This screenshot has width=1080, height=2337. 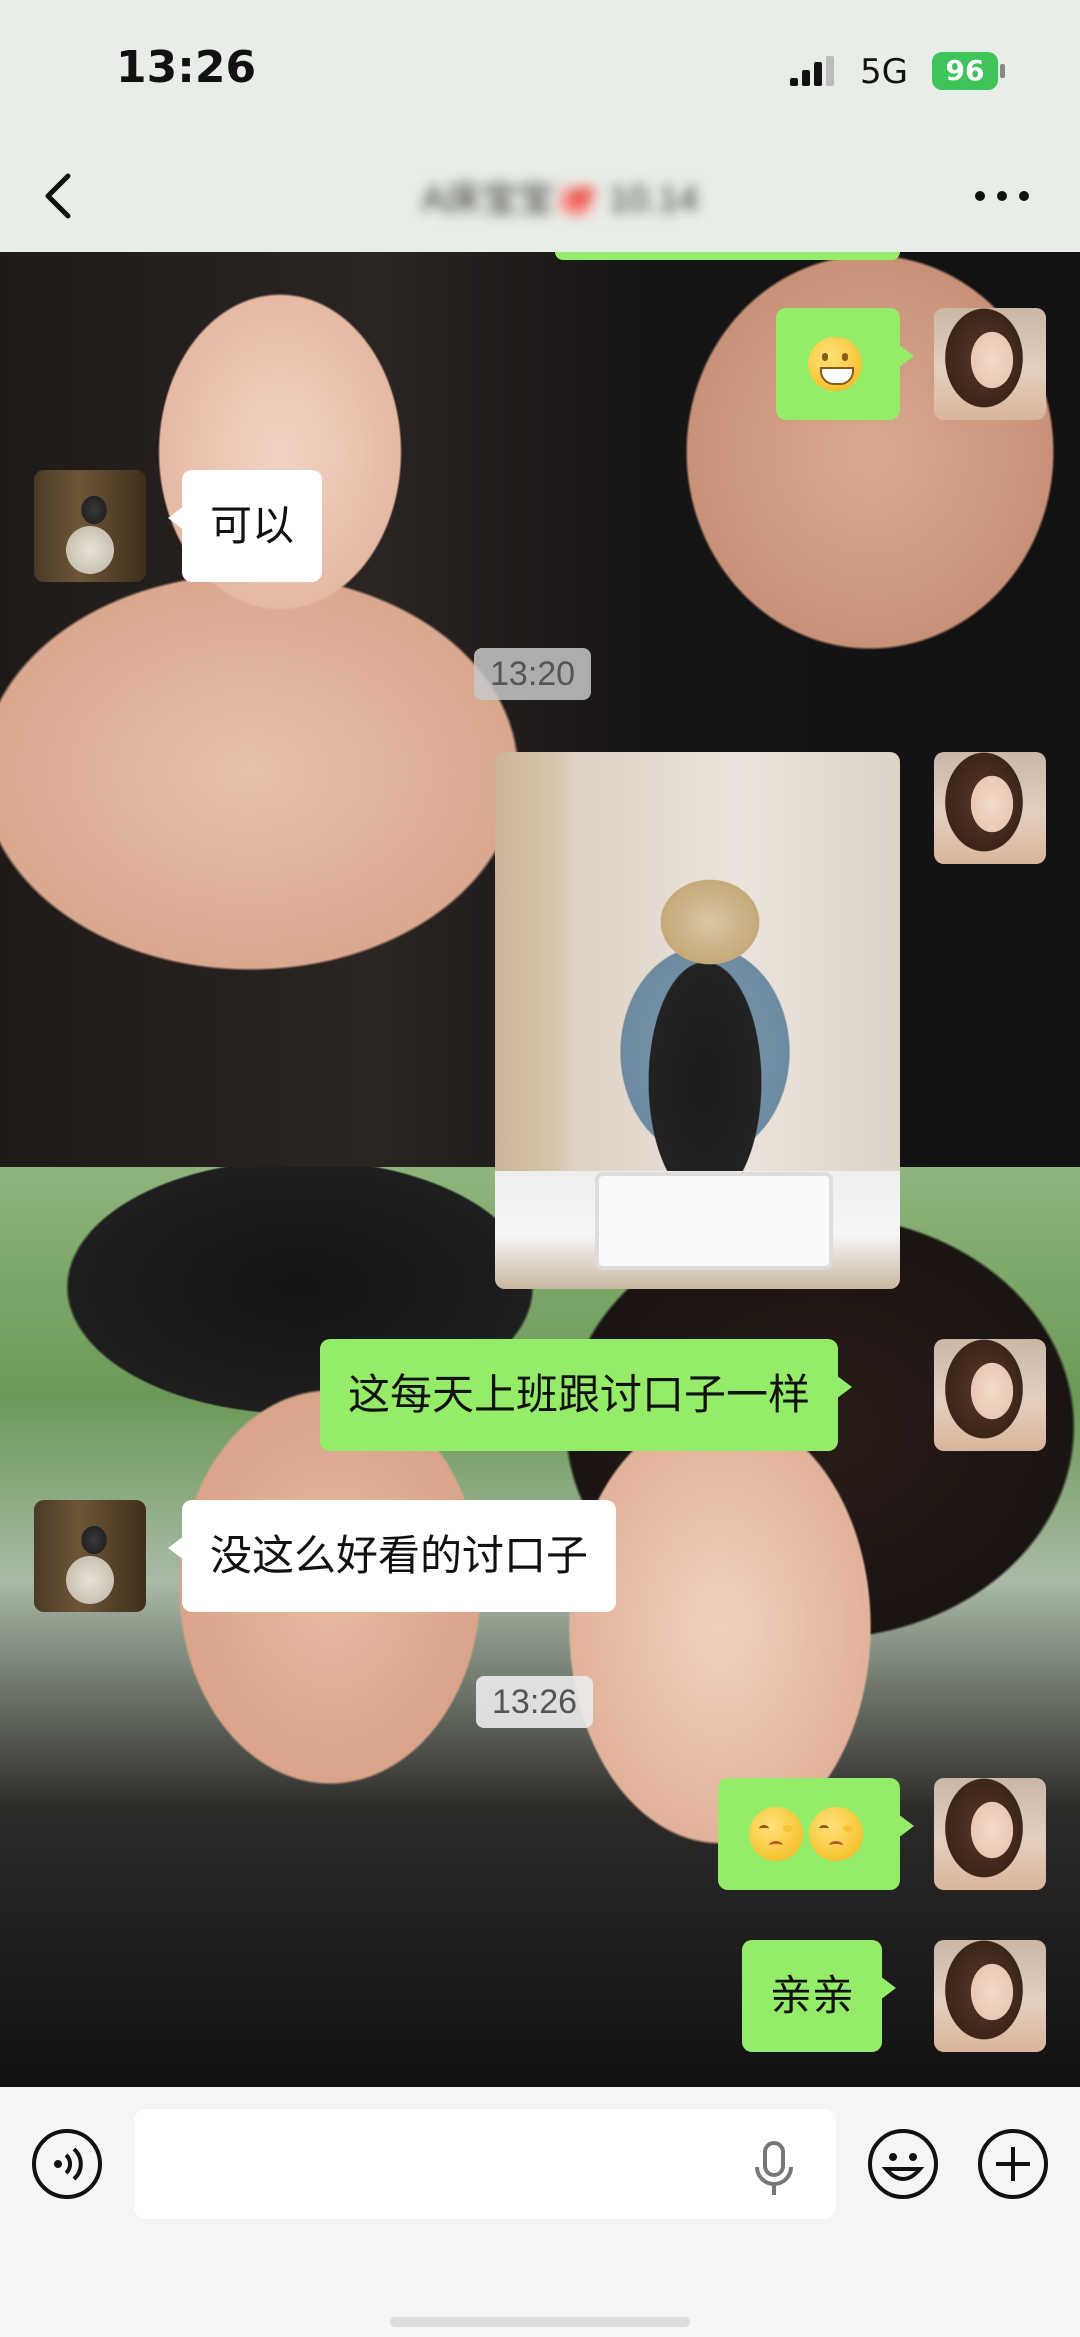 What do you see at coordinates (884, 72) in the screenshot?
I see `network-type: 5G` at bounding box center [884, 72].